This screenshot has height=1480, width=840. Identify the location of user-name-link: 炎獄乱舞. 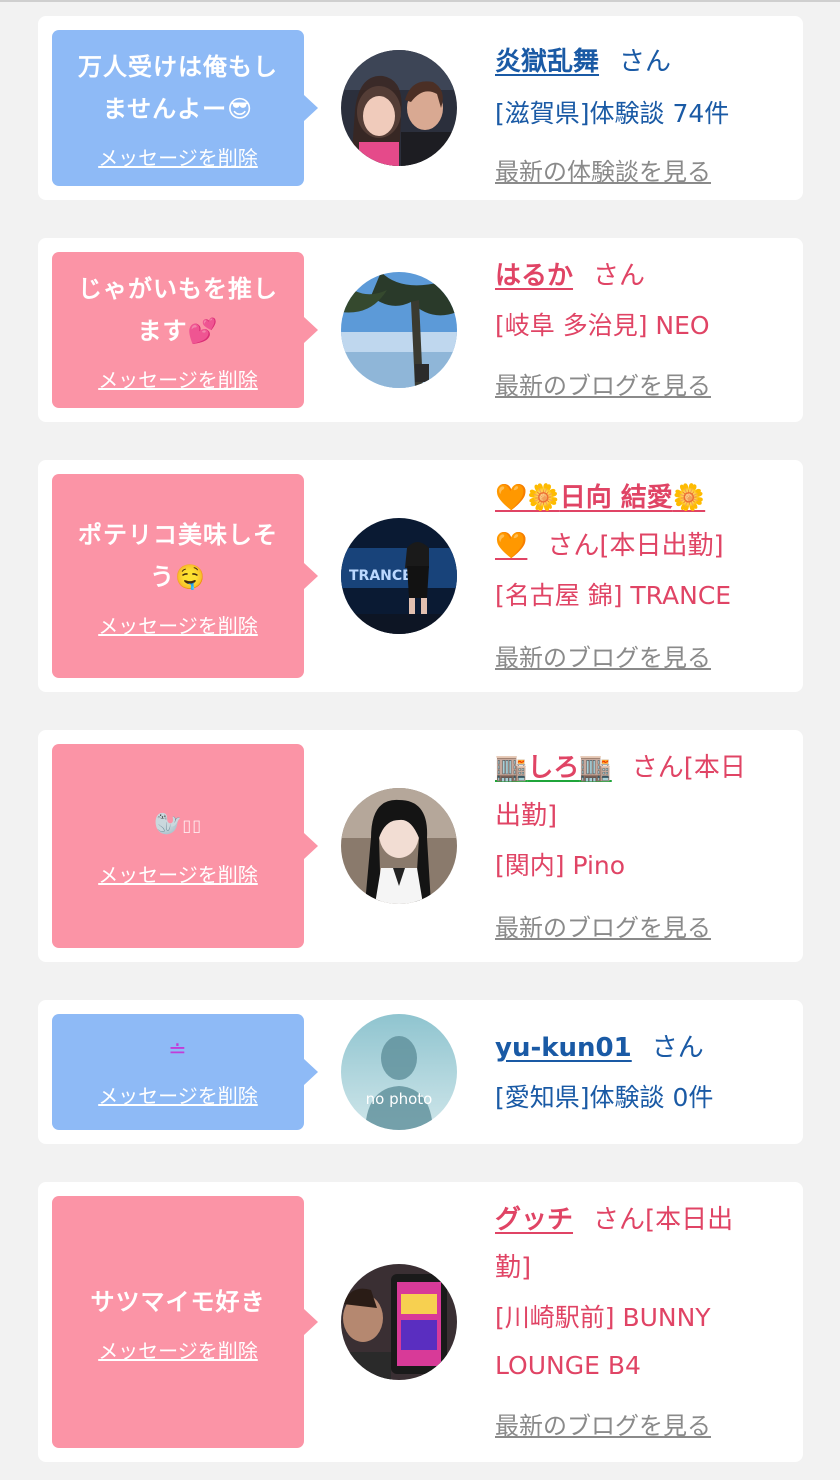
(547, 62).